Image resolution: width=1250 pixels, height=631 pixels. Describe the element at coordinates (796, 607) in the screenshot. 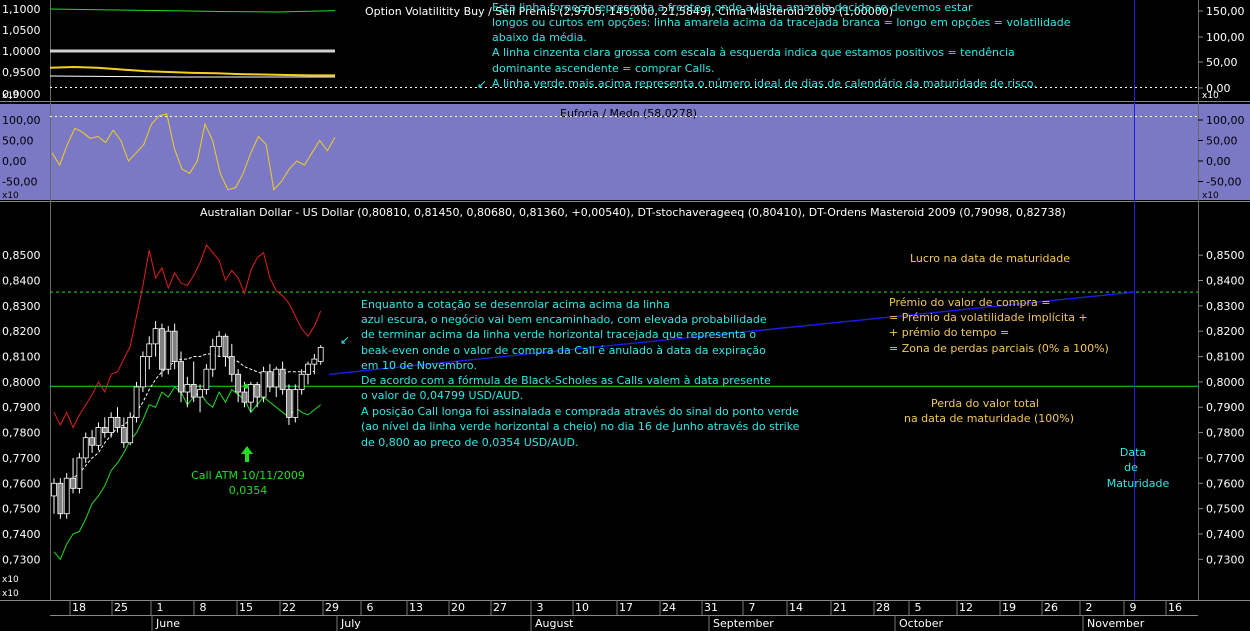

I see `x-day-label: 14` at that location.